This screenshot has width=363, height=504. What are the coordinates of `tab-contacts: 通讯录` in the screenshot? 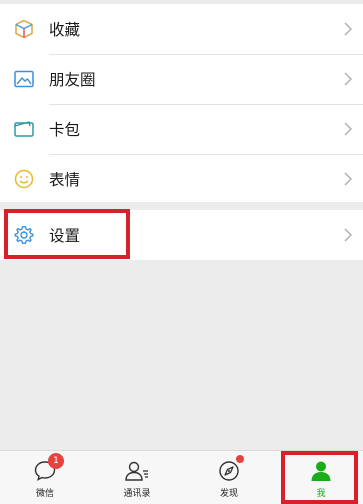 It's located at (137, 477).